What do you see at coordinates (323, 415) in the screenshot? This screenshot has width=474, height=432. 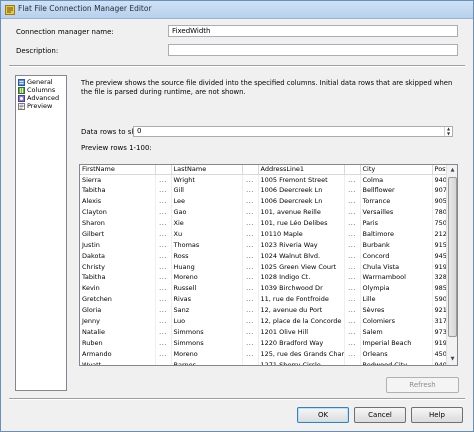 I see `ok-button: OK` at bounding box center [323, 415].